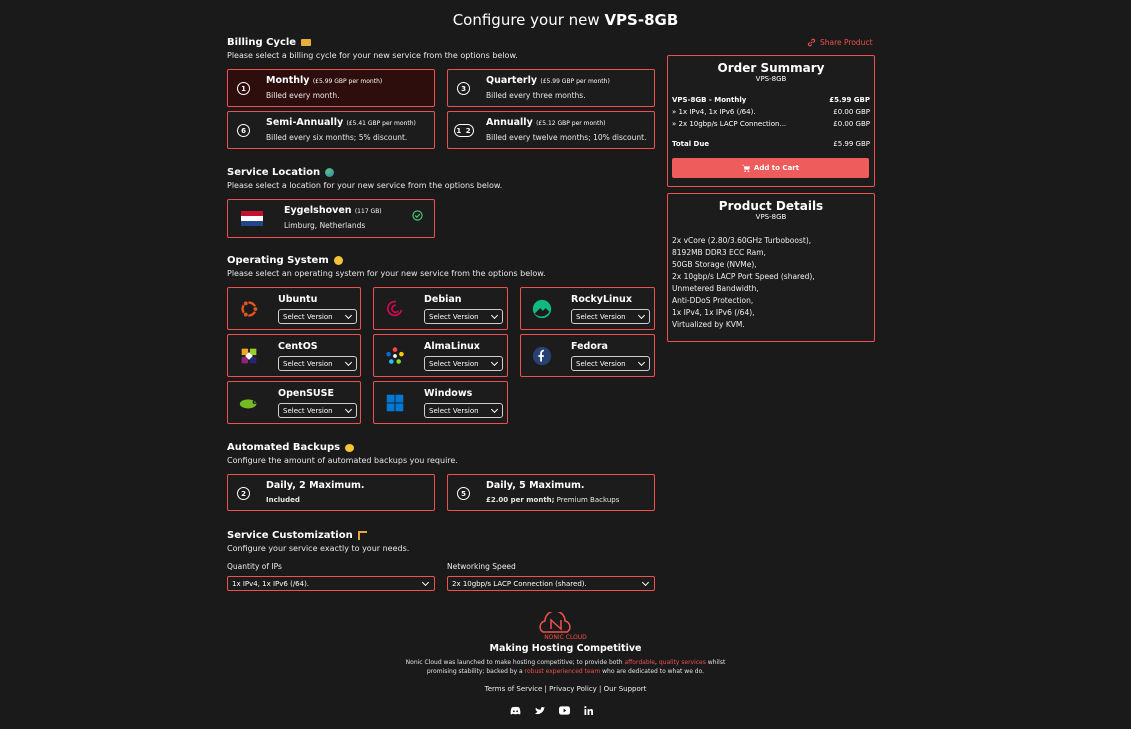 The width and height of the screenshot is (1131, 729). I want to click on os-name: OpenSUSE, so click(306, 393).